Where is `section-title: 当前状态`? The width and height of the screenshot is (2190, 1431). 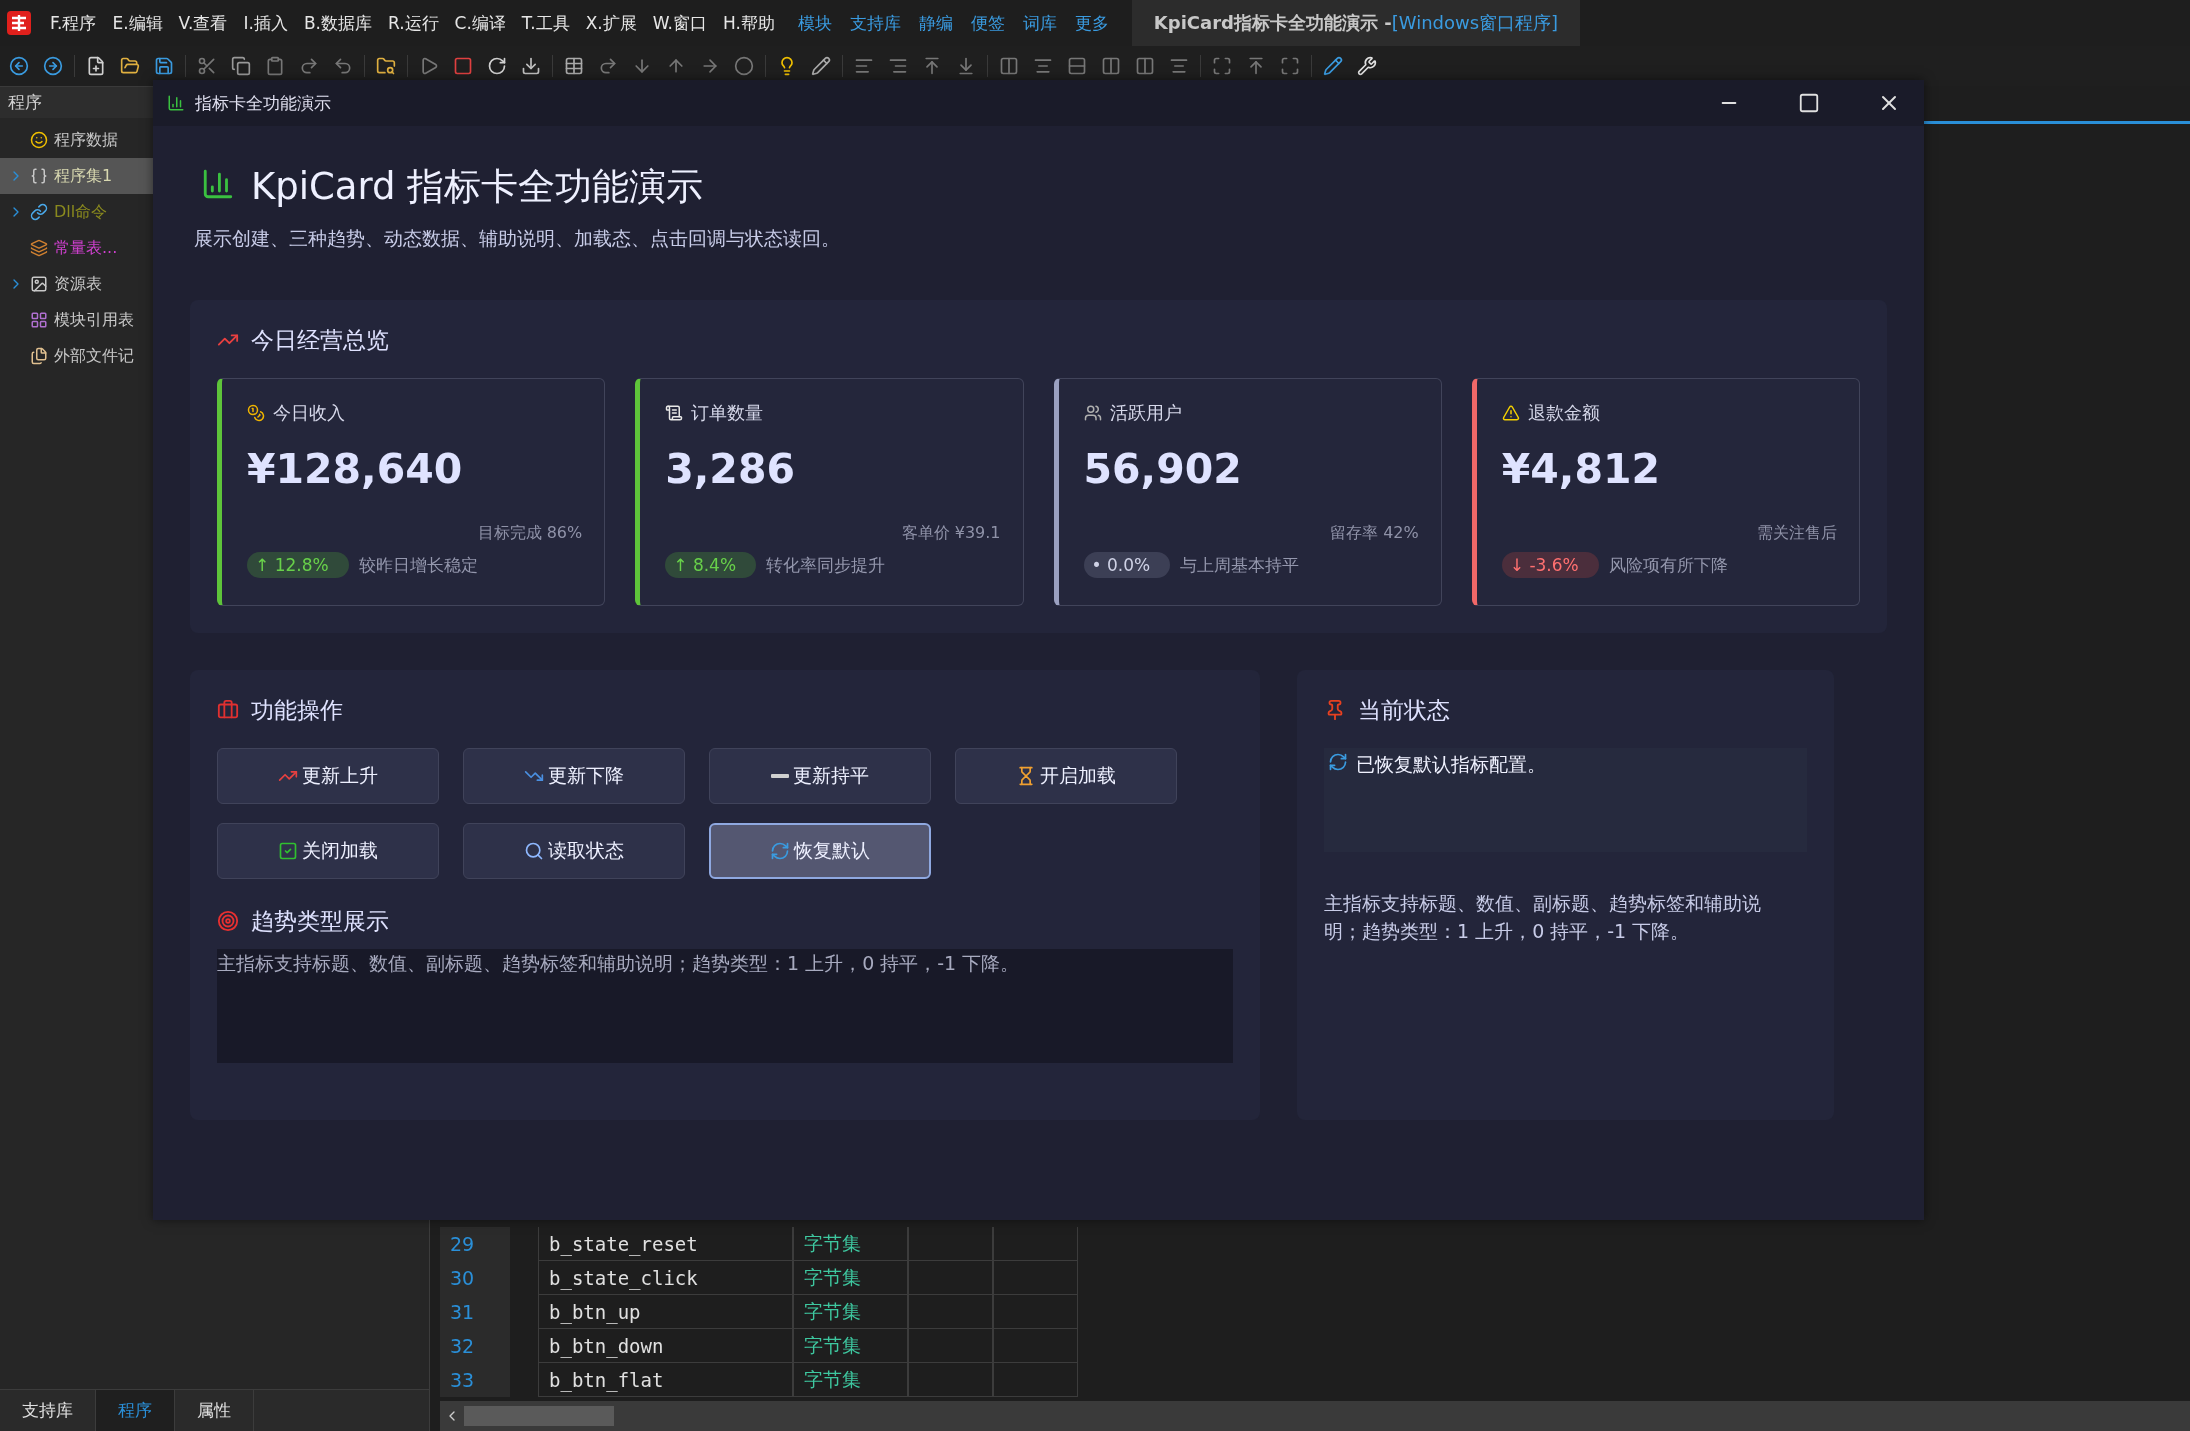
section-title: 当前状态 is located at coordinates (1404, 710).